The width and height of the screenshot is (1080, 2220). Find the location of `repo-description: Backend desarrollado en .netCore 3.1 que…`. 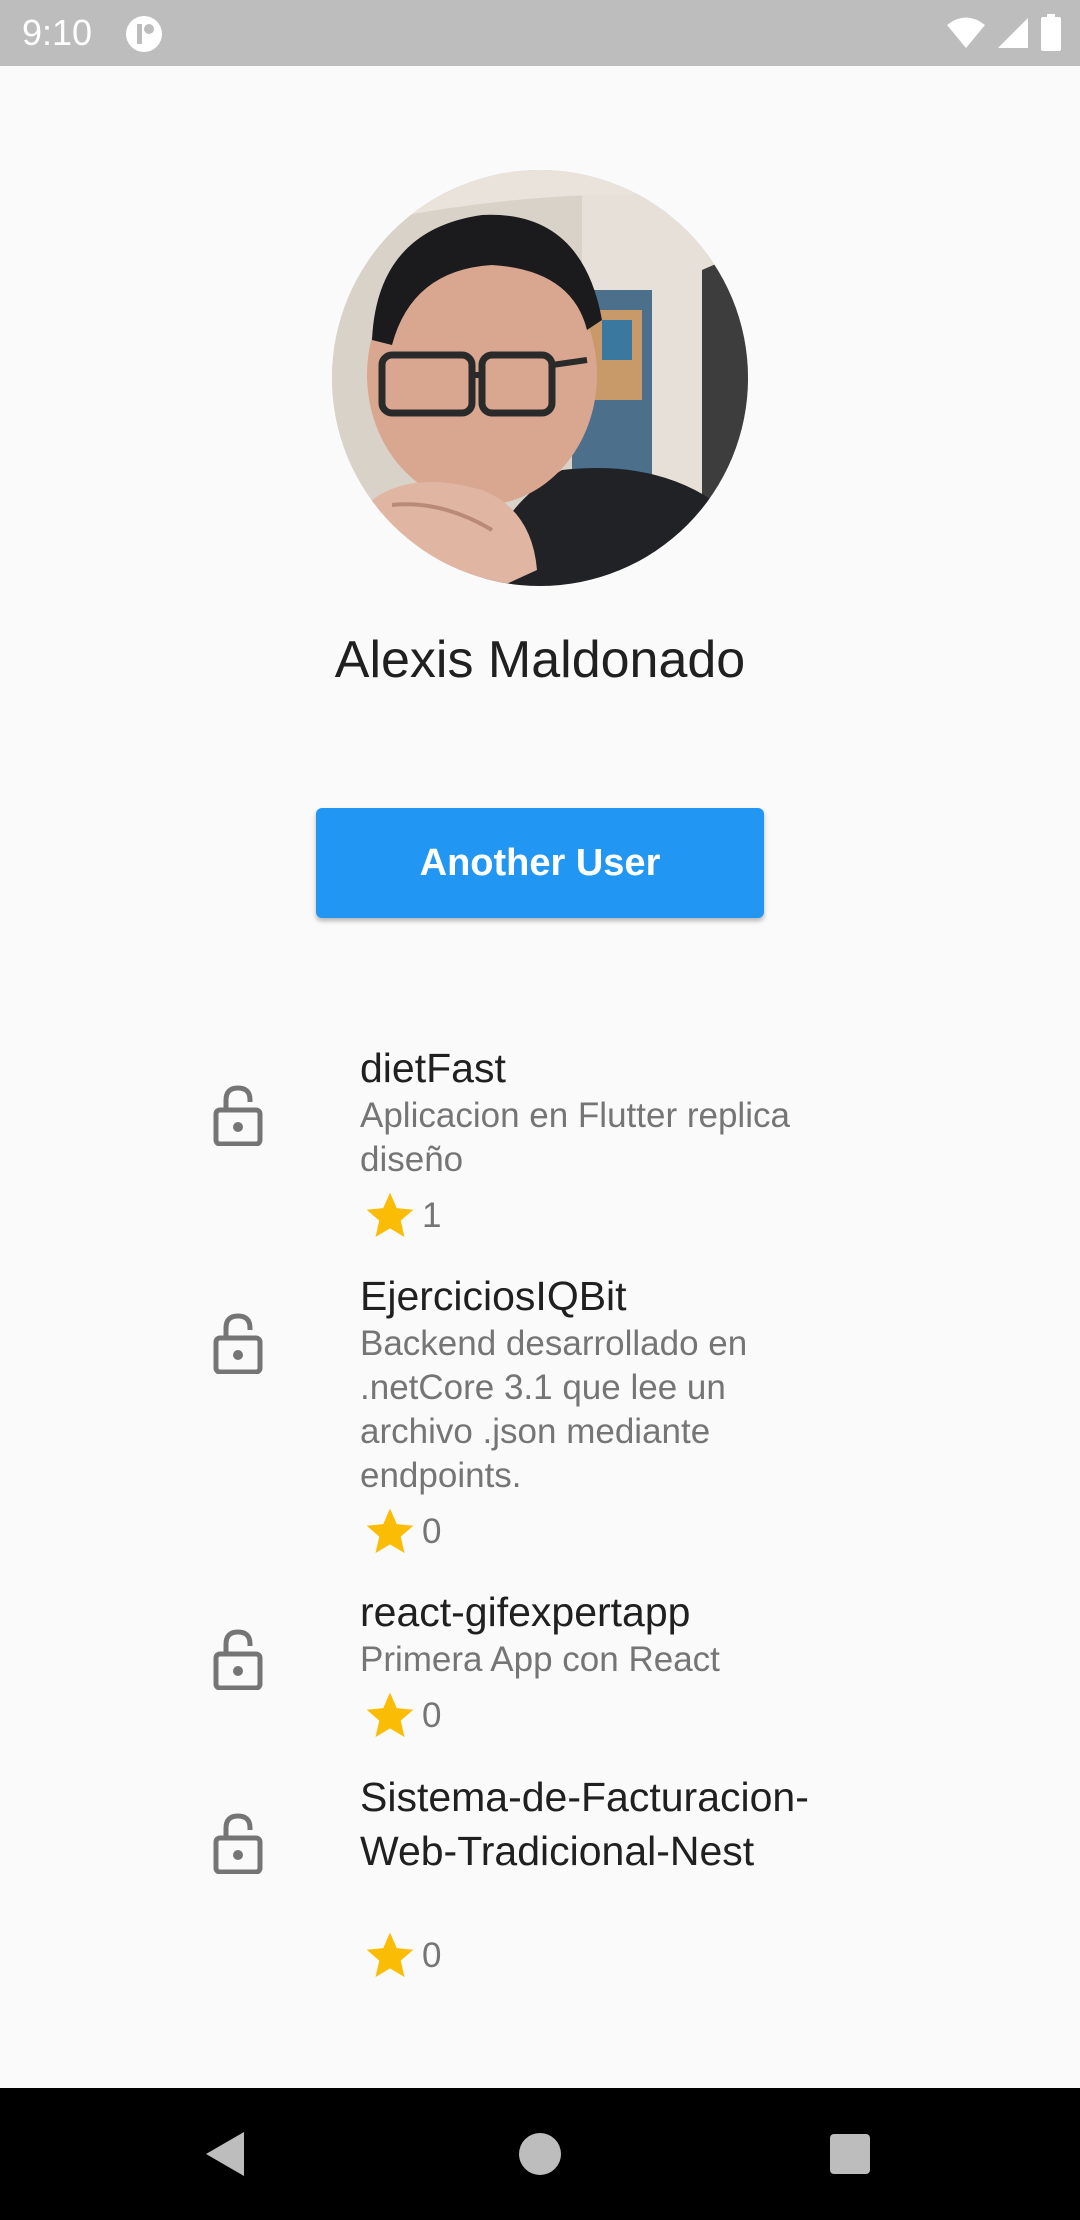

repo-description: Backend desarrollado en .netCore 3.1 que… is located at coordinates (554, 1409).